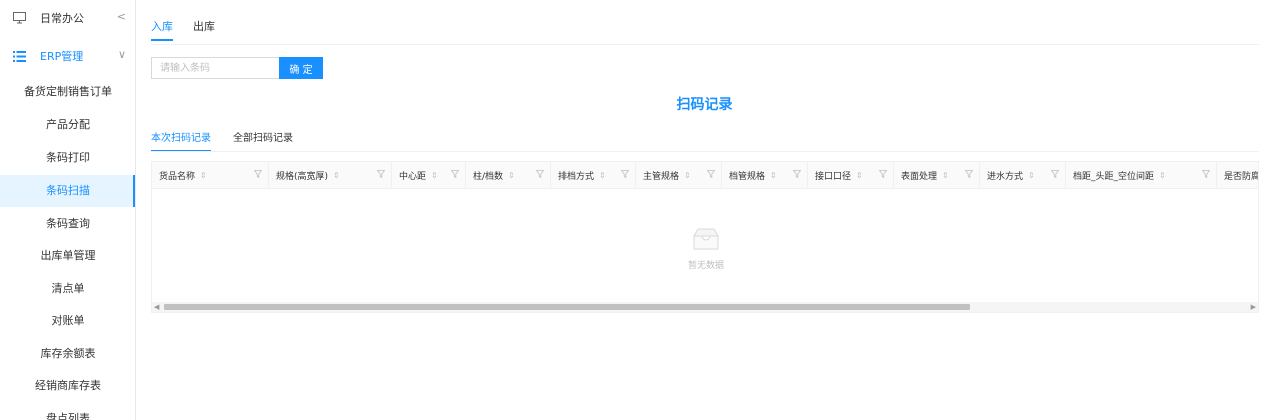 The image size is (1270, 420). What do you see at coordinates (162, 29) in the screenshot?
I see `tab-inbound: 入库` at bounding box center [162, 29].